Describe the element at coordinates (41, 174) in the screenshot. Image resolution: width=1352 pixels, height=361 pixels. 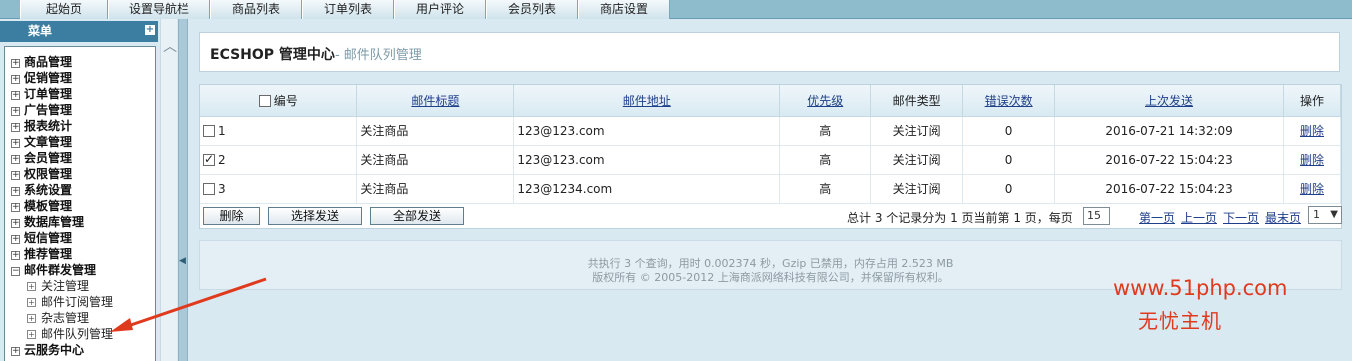
I see `menu-item-permissions: + 权限管理` at that location.